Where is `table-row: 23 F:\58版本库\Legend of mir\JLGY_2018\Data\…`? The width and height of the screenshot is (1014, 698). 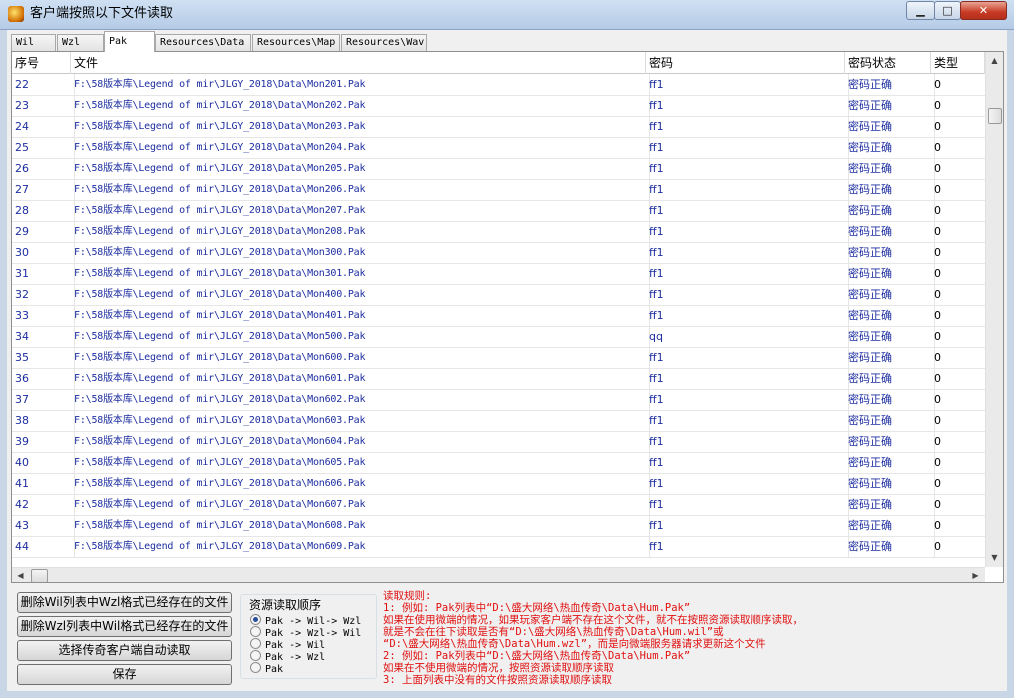
table-row: 23 F:\58版本库\Legend of mir\JLGY_2018\Data\… is located at coordinates (498, 106).